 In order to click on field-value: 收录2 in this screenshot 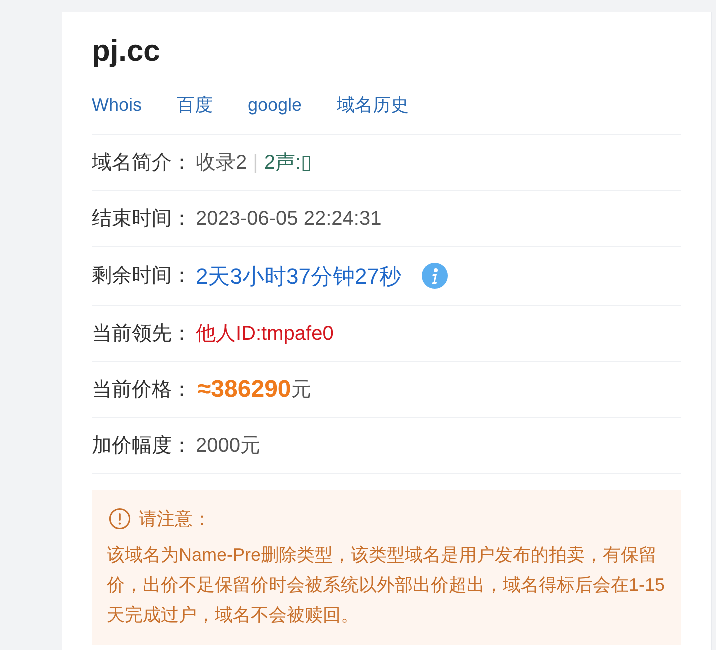, I will do `click(222, 163)`.